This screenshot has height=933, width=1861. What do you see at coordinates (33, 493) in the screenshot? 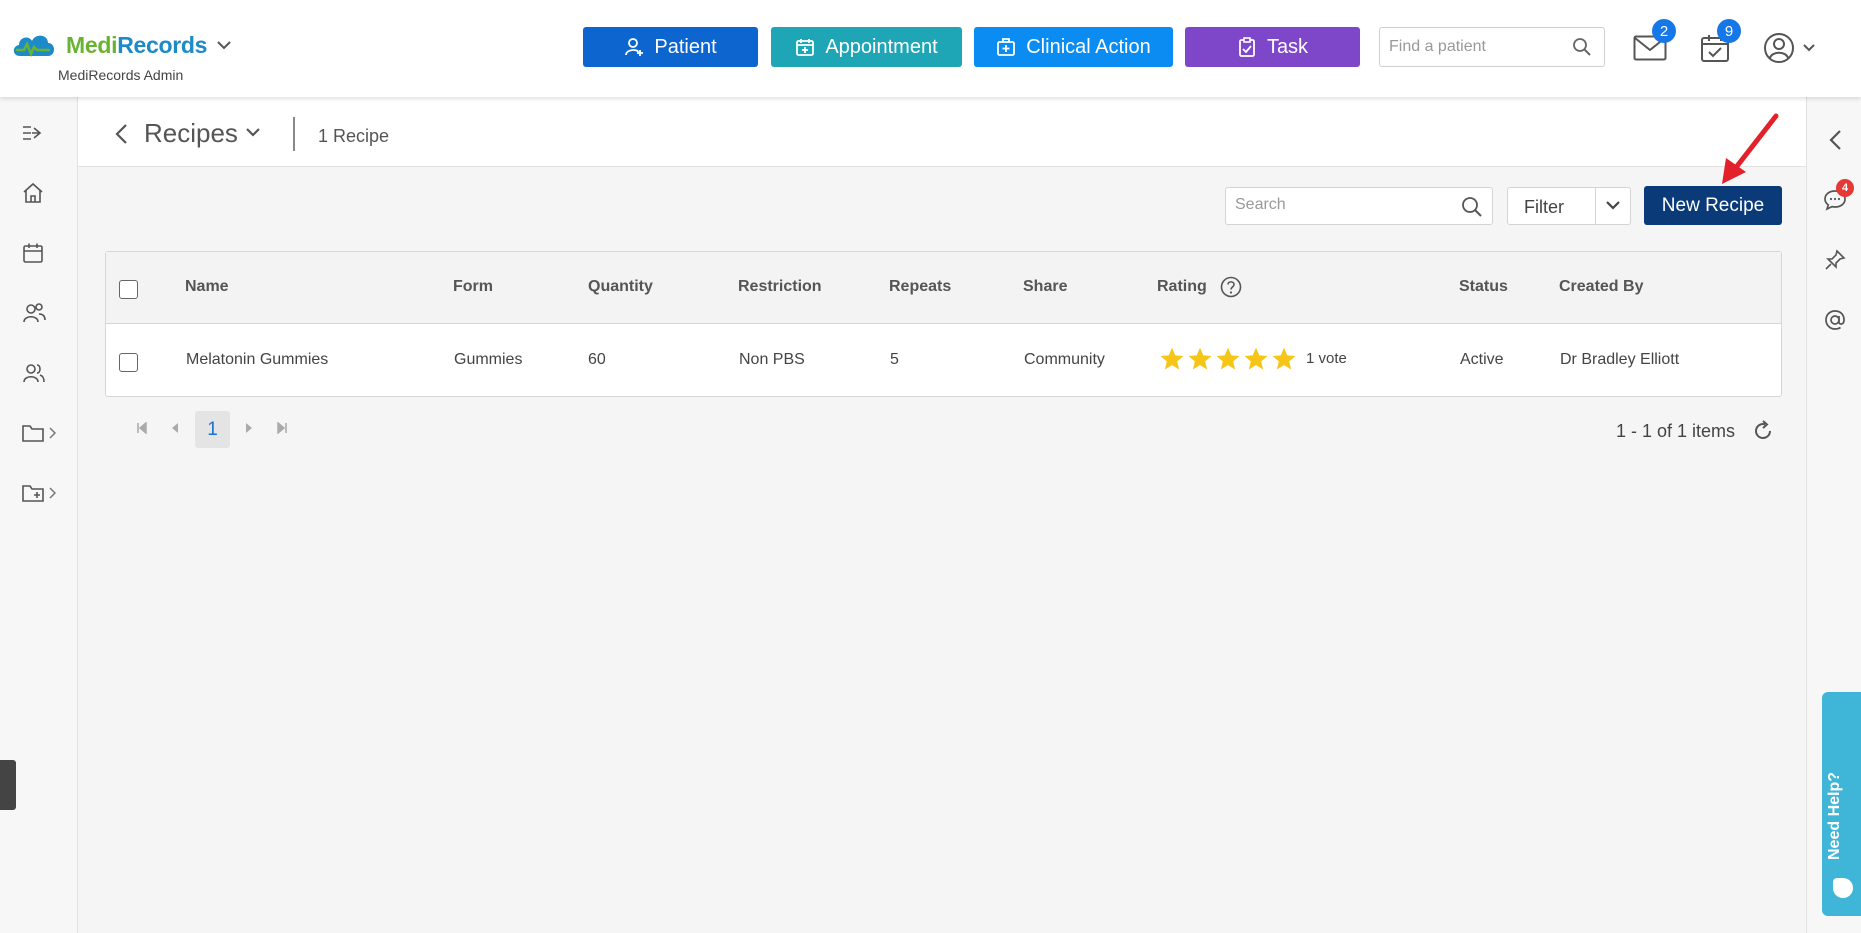
I see `folder-add-icon` at bounding box center [33, 493].